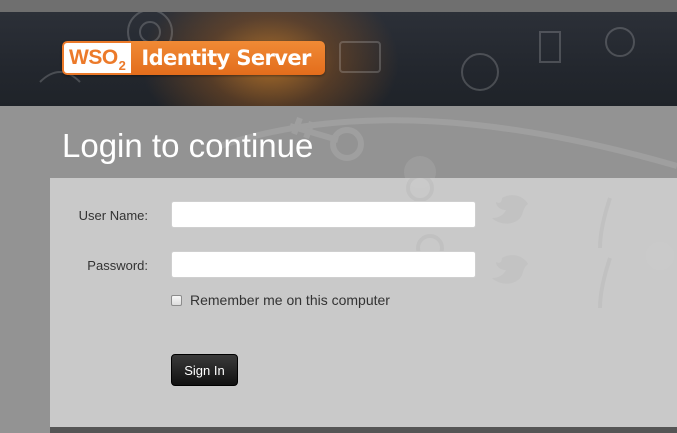  I want to click on wso2-logo: WSO 2 Identity Server, so click(193, 58).